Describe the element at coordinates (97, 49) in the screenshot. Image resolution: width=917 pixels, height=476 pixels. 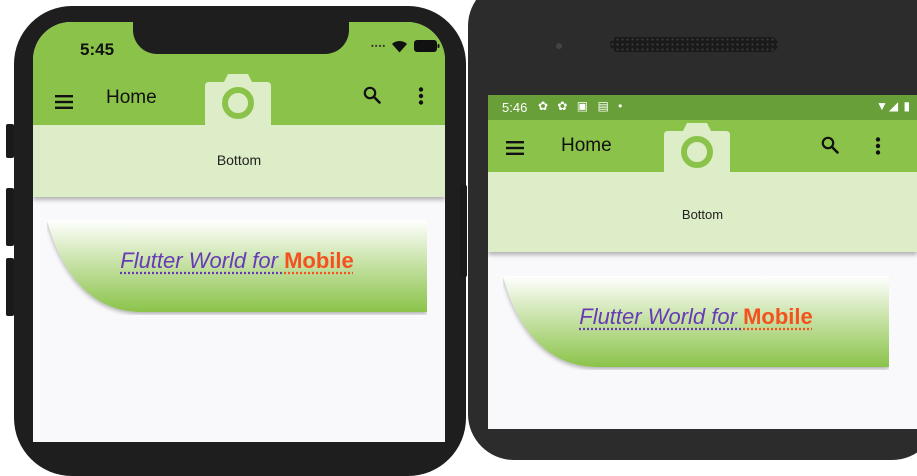
I see `status-time: 5:45` at that location.